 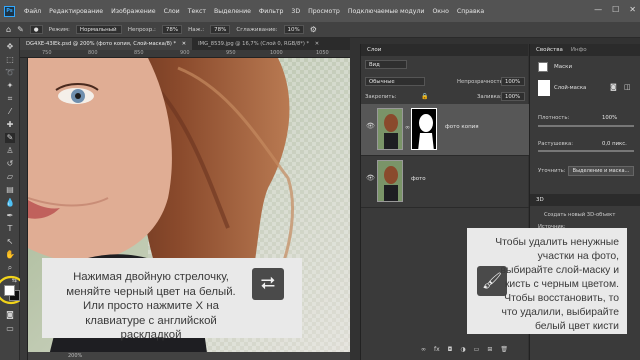 I want to click on menu-file: Файл, so click(x=32, y=11).